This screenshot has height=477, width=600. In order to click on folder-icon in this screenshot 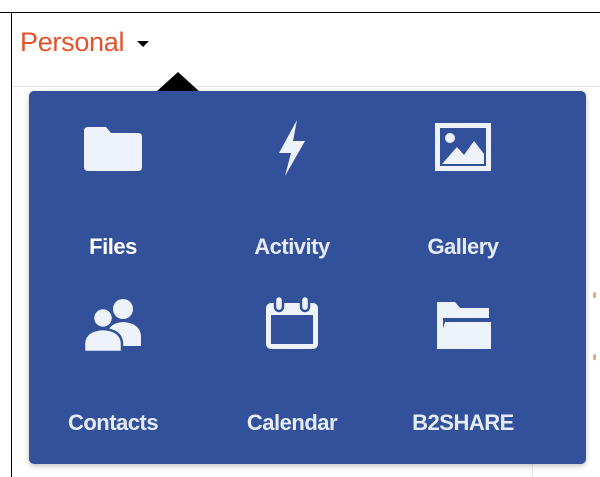, I will do `click(113, 149)`.